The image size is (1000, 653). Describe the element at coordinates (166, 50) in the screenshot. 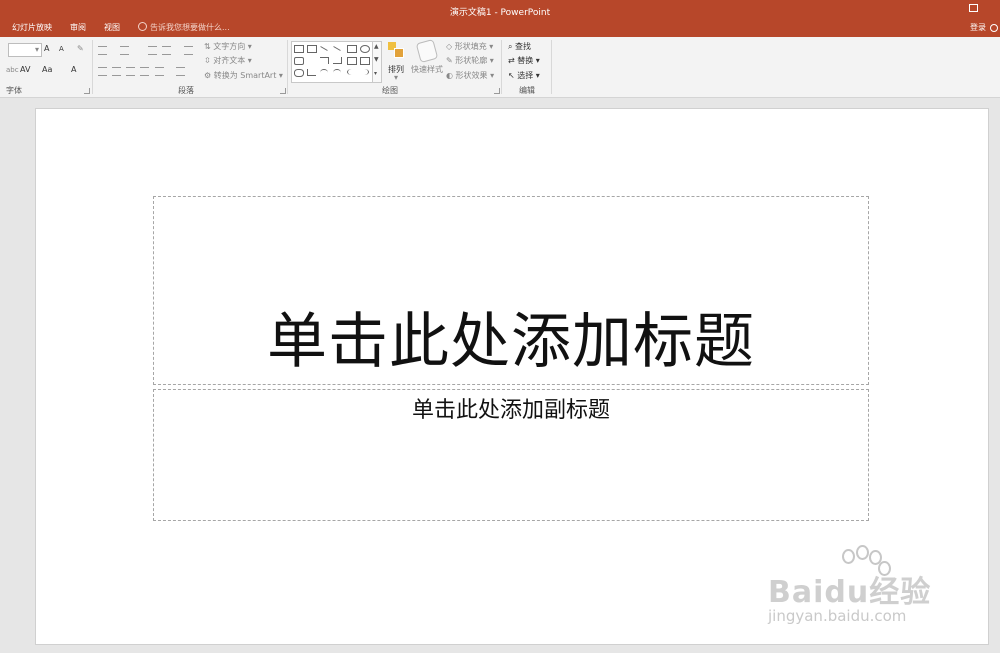

I see `increase-indent-icon` at that location.